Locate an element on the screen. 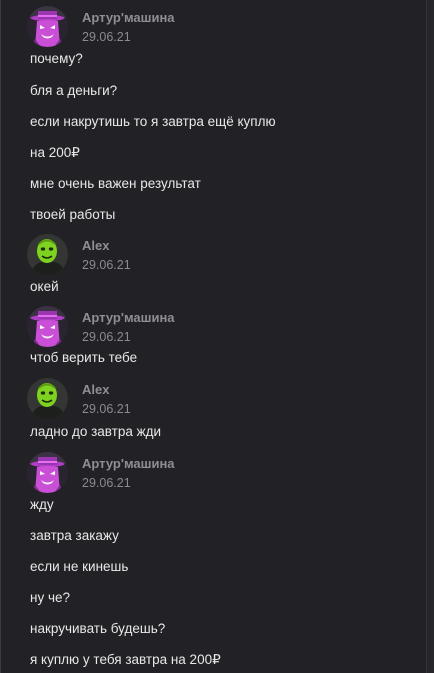  message-text: мне очень важен результат is located at coordinates (115, 183).